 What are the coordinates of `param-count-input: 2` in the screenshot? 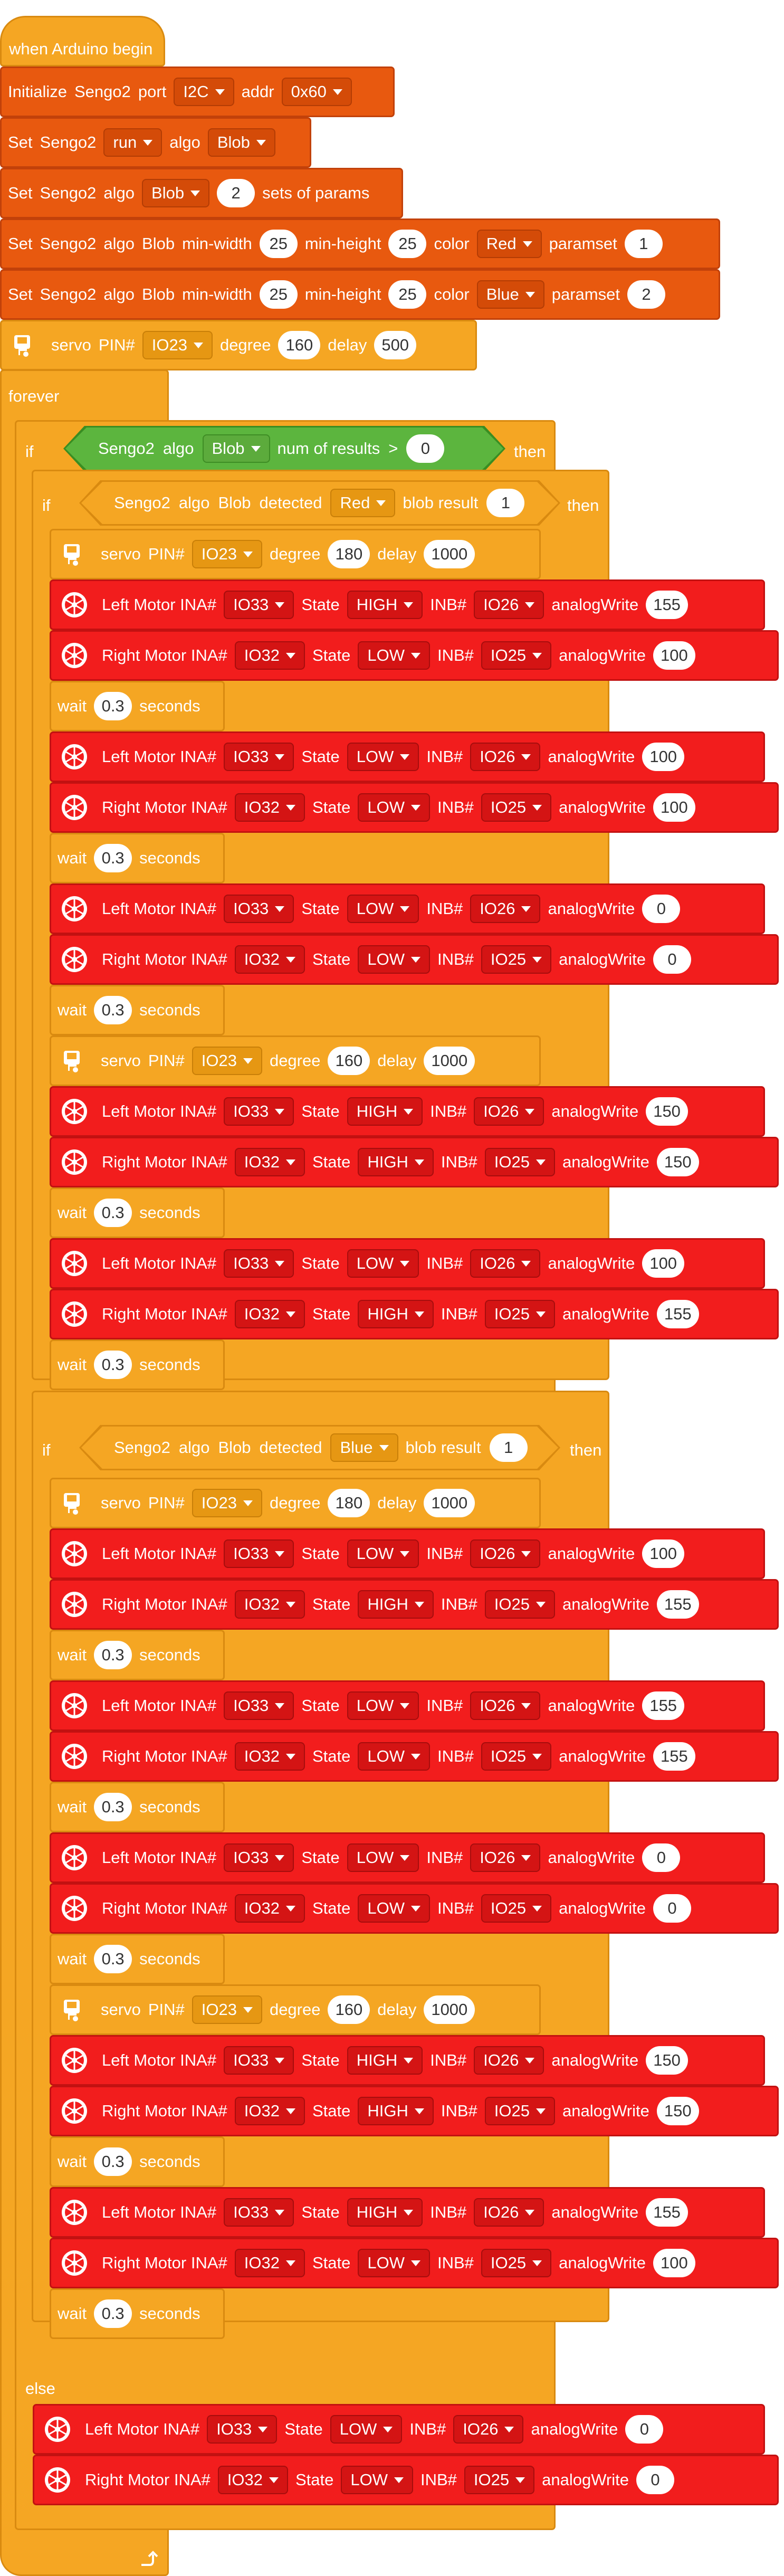 It's located at (236, 193).